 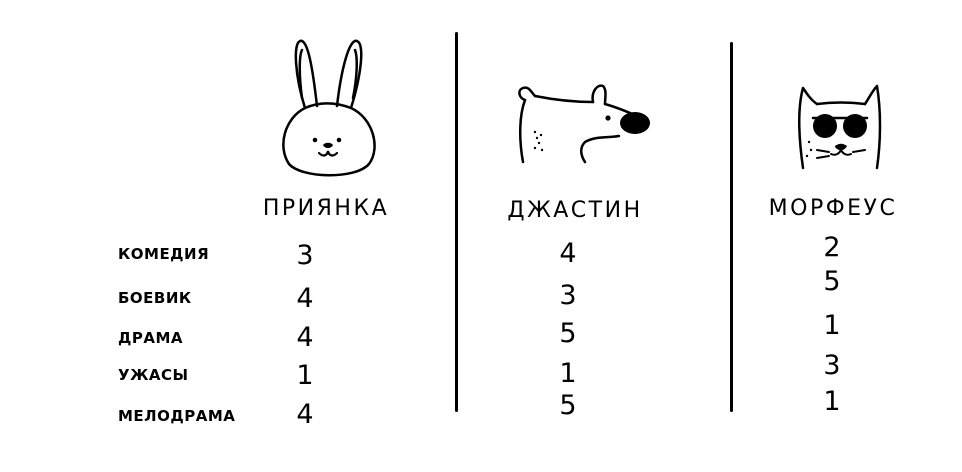 I want to click on rating-priyanka-comedy: 3, so click(x=305, y=255).